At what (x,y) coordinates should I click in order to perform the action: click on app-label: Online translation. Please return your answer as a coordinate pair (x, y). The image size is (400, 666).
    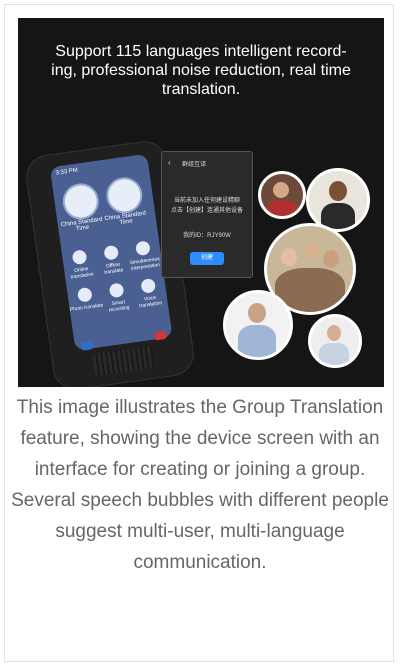
    Looking at the image, I should click on (82, 273).